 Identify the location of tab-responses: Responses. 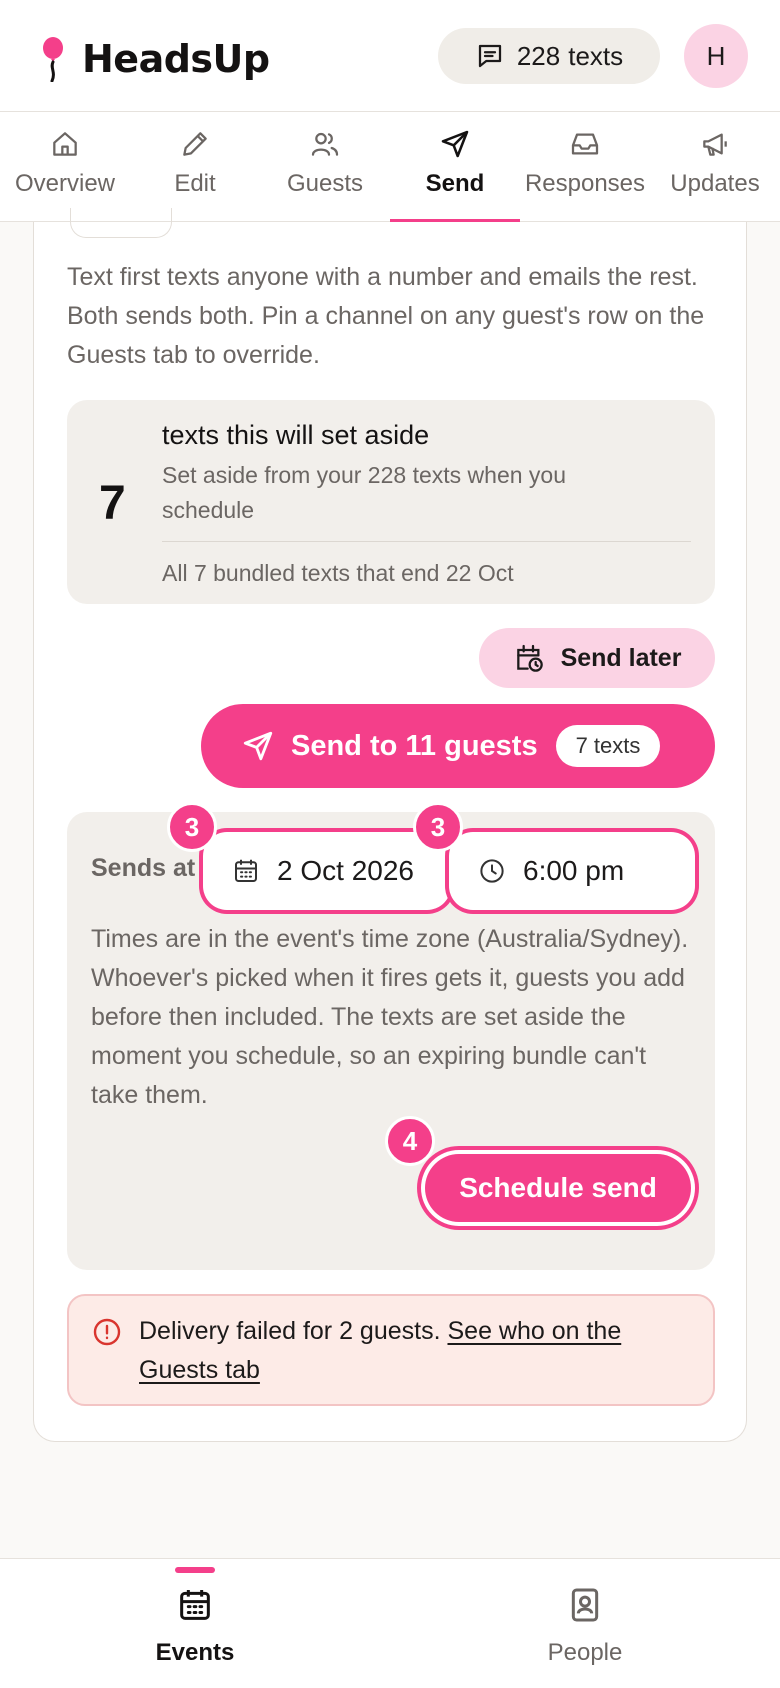
(585, 167).